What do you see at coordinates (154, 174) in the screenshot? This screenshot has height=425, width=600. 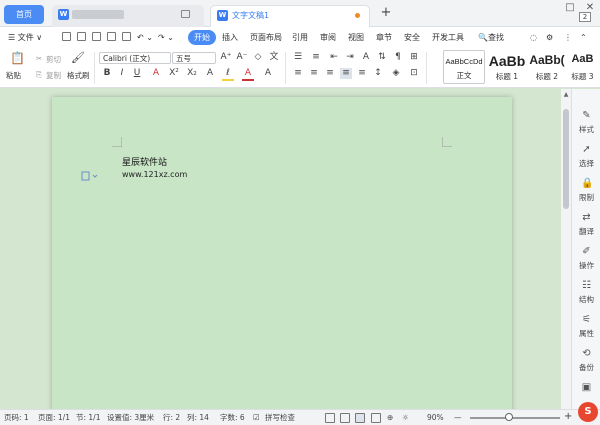 I see `document-text-line: www.121xz.com` at bounding box center [154, 174].